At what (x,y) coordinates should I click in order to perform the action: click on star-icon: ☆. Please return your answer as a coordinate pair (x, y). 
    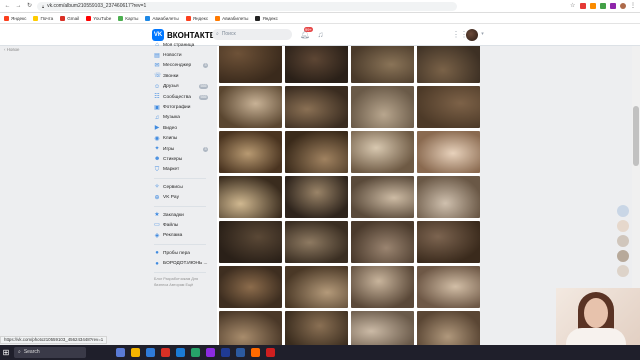
    Looking at the image, I should click on (573, 6).